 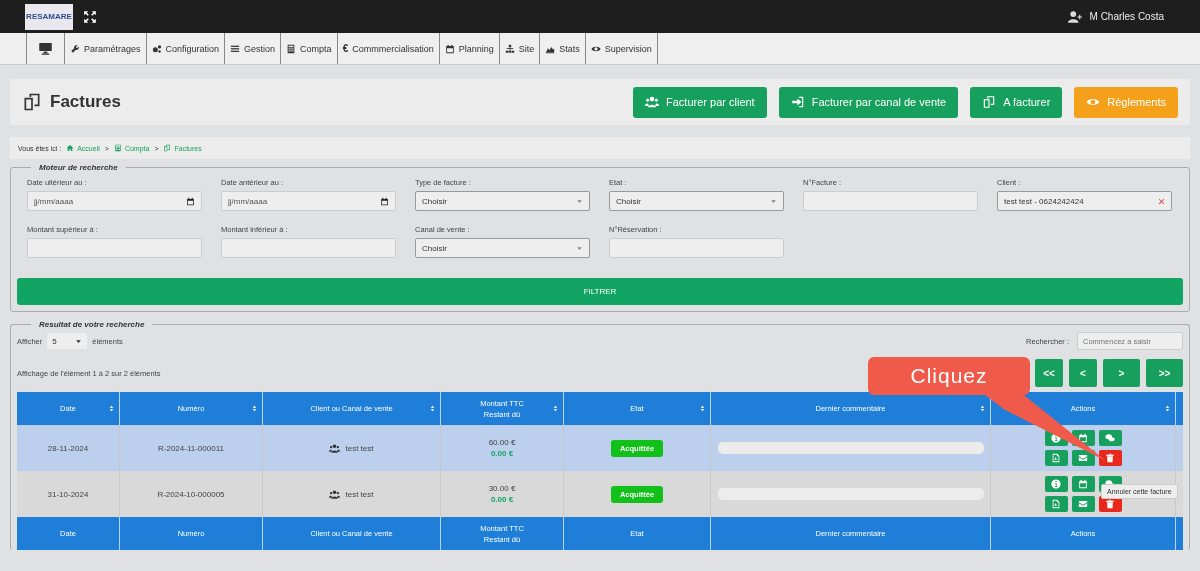 I want to click on amount: 30.00 €, so click(x=502, y=488).